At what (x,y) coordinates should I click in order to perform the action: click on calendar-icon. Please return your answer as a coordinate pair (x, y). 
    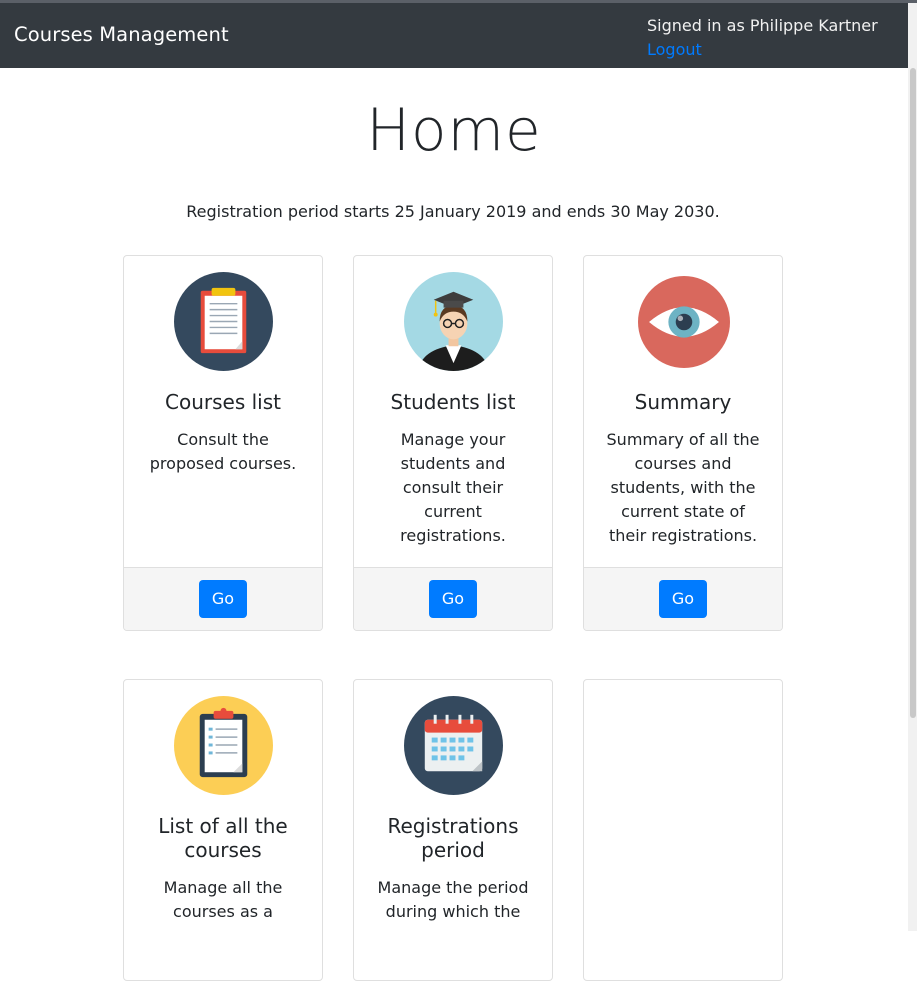
    Looking at the image, I should click on (453, 745).